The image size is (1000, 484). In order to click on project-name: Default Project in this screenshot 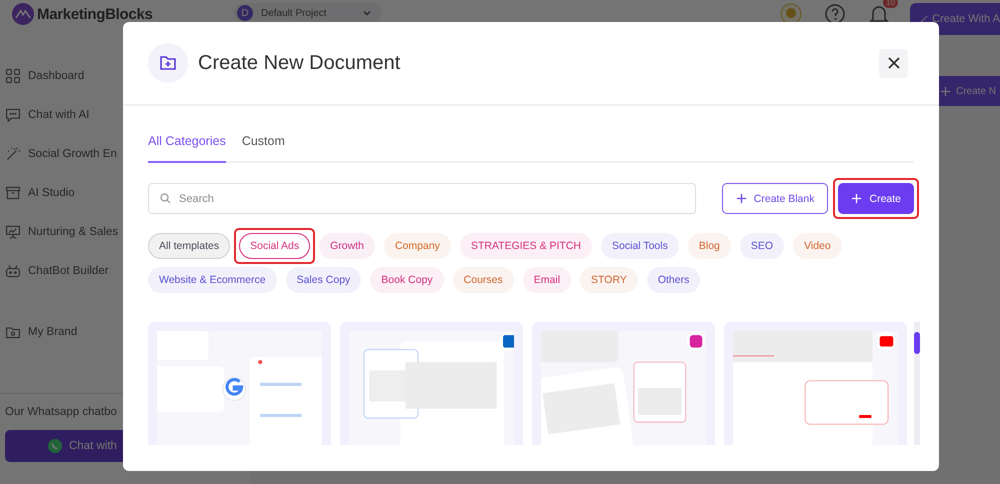, I will do `click(294, 13)`.